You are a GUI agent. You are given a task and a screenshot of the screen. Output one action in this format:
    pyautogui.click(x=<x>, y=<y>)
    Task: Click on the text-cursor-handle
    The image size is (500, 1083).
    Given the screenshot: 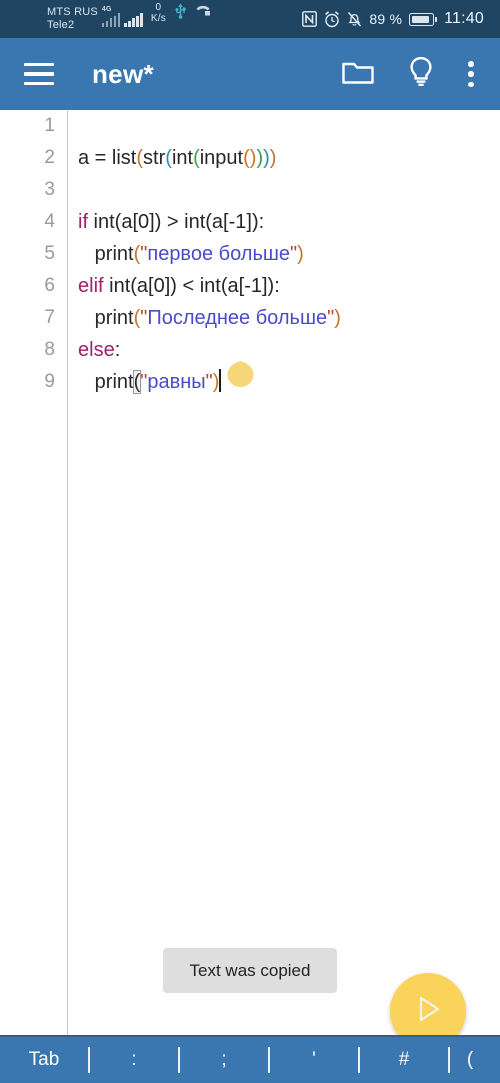 What is the action you would take?
    pyautogui.click(x=240, y=370)
    